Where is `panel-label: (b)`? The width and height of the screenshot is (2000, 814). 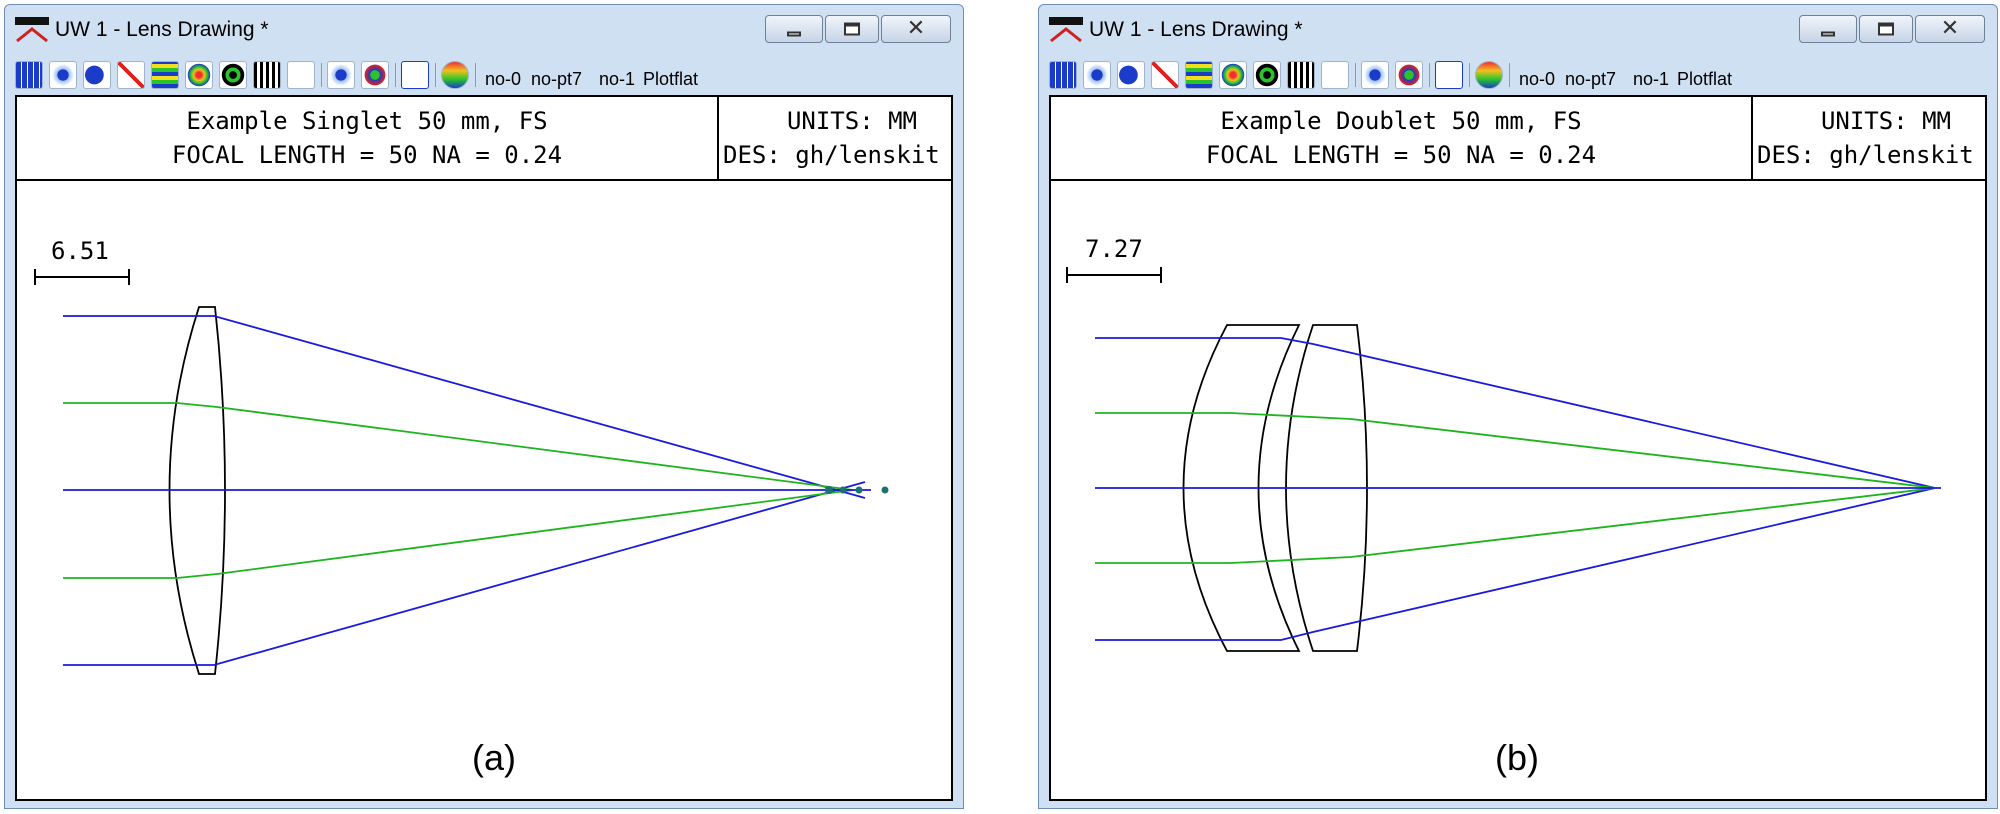 panel-label: (b) is located at coordinates (1517, 757).